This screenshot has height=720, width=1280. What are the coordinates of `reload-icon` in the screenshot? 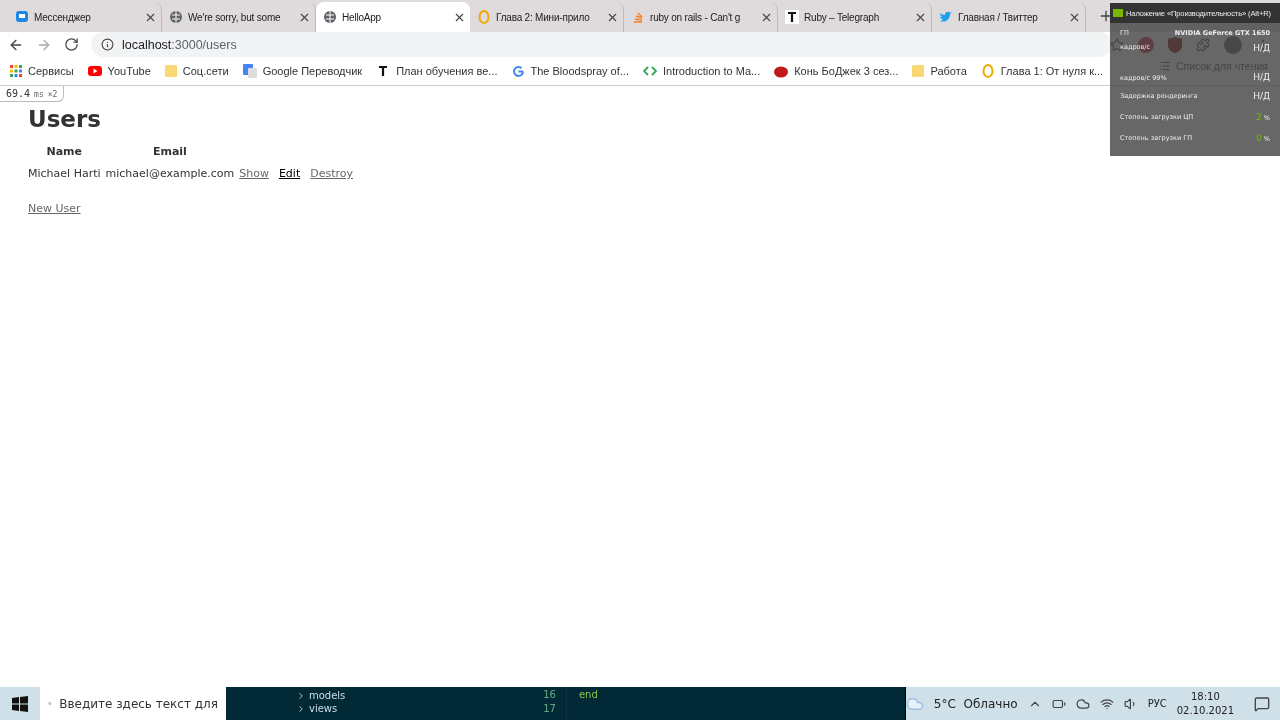 It's located at (71, 44).